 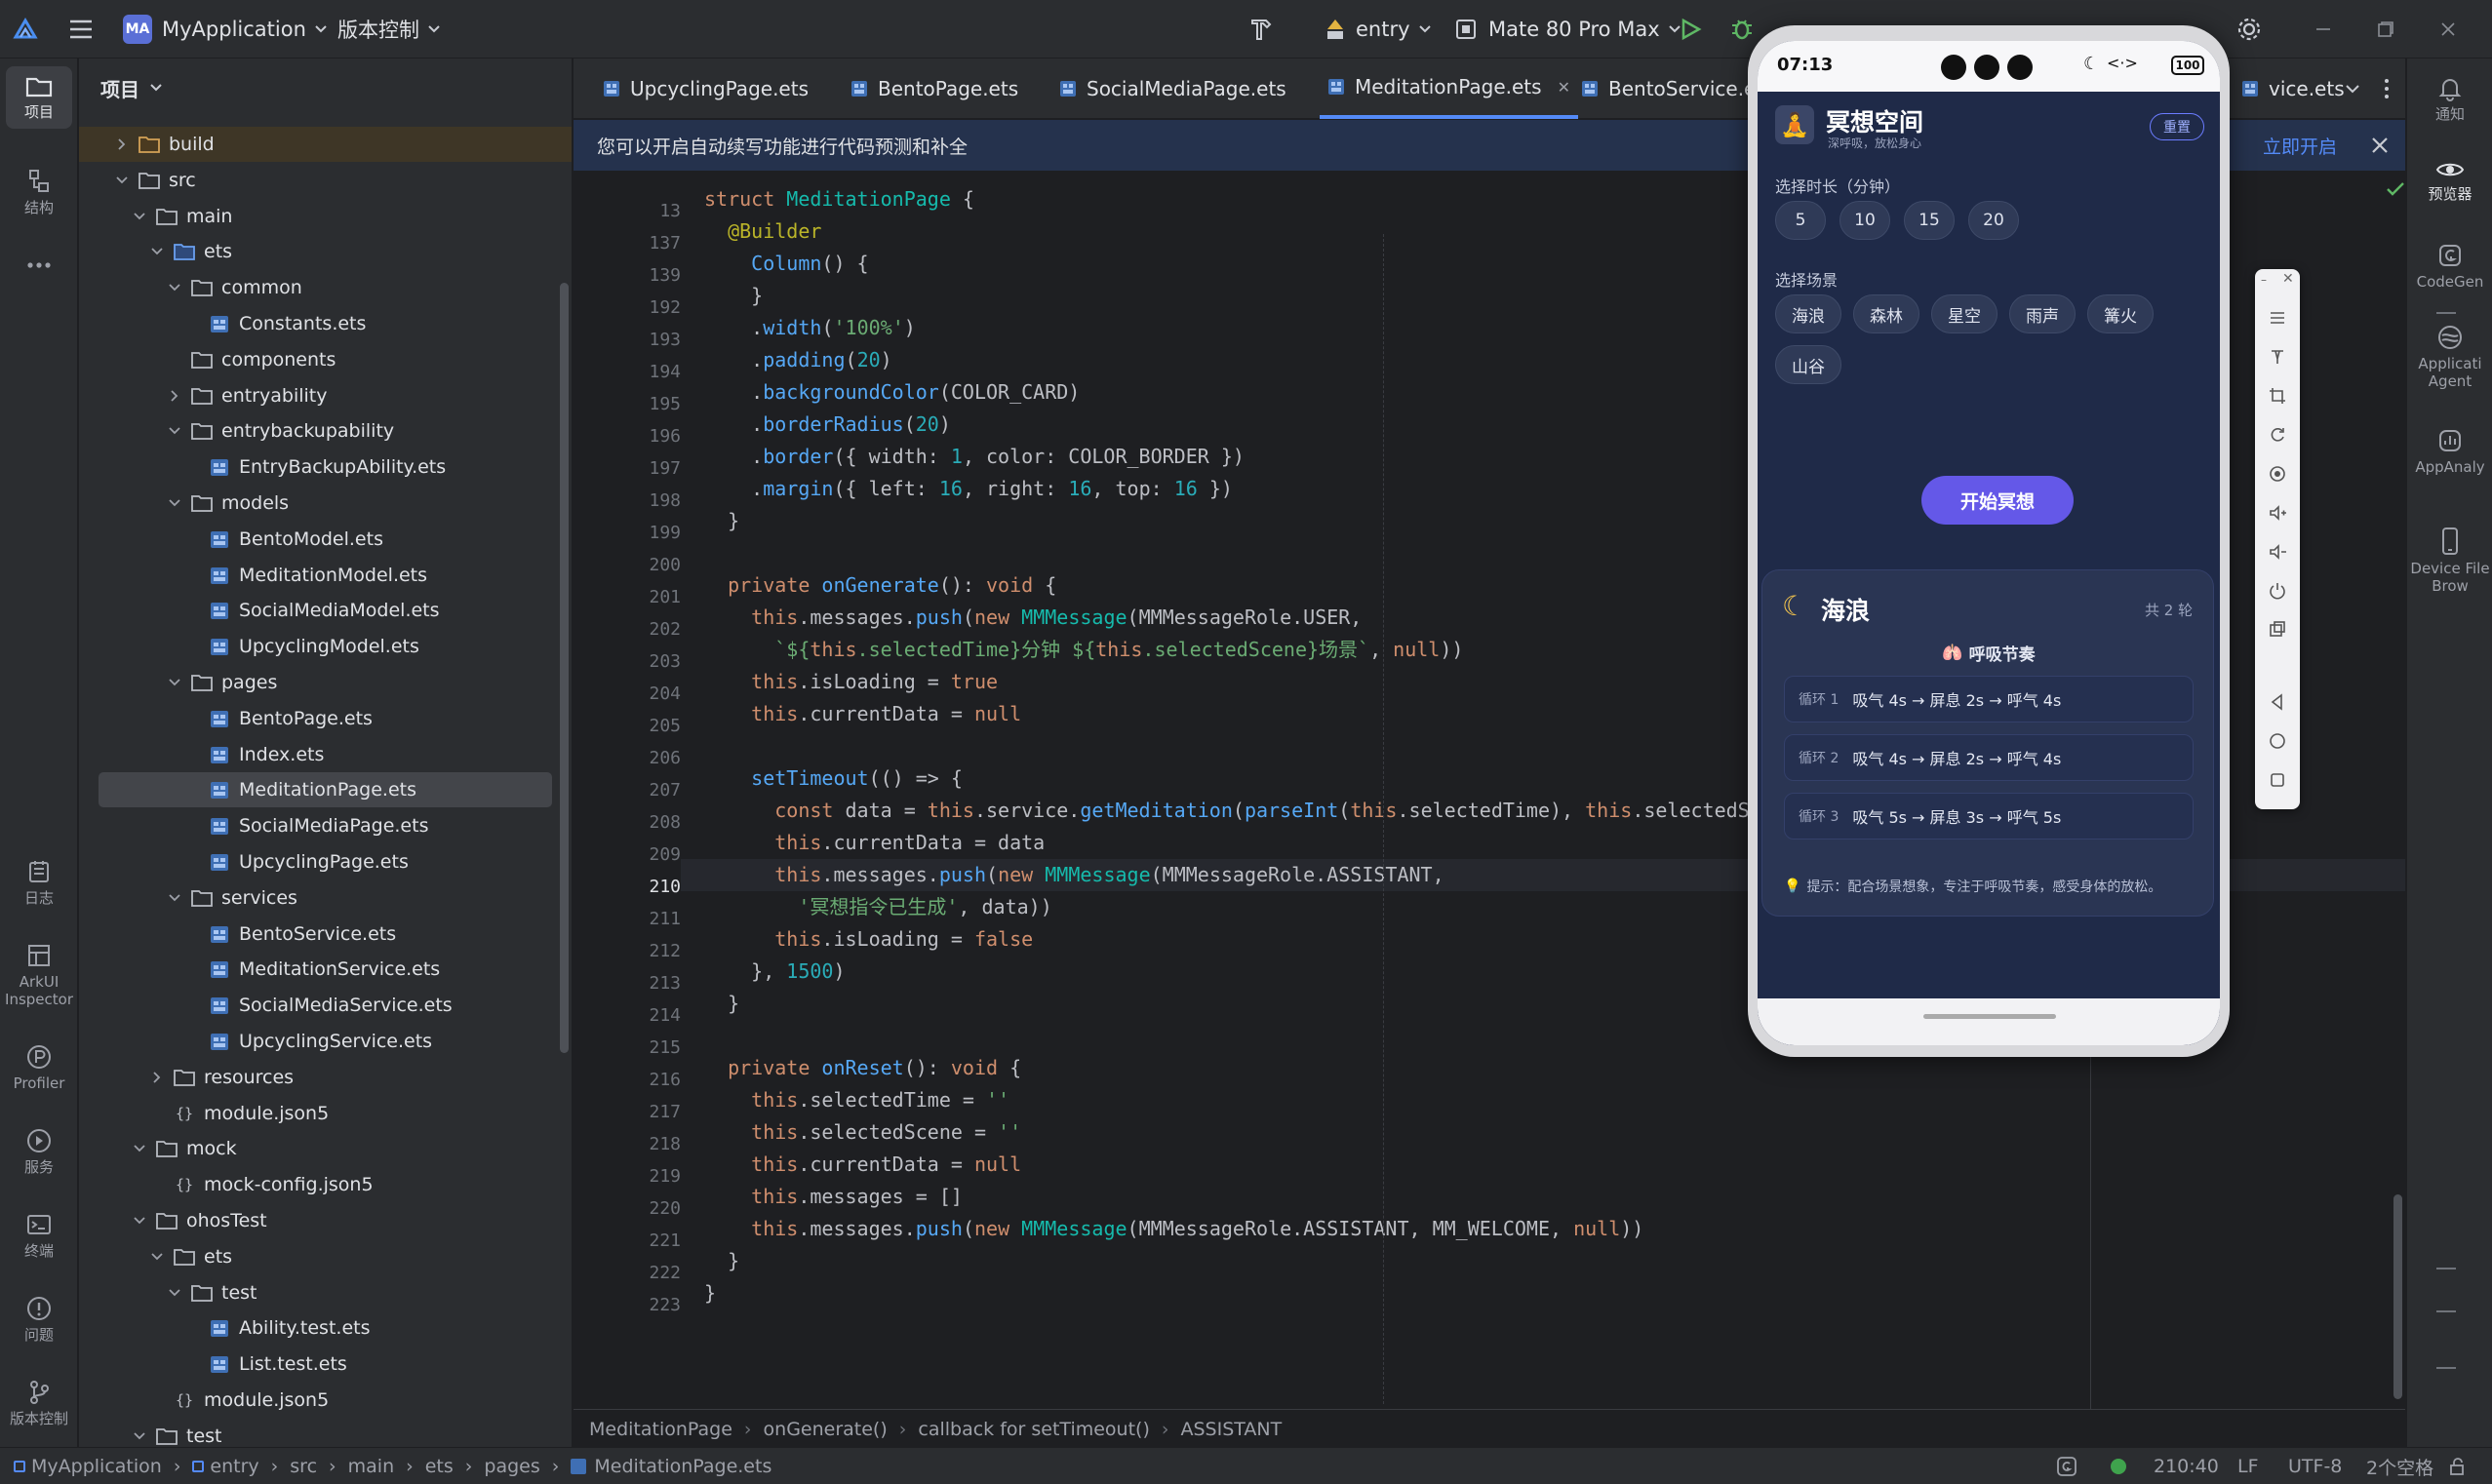 What do you see at coordinates (325, 861) in the screenshot?
I see `tree-file: UpcyclingPage.ets` at bounding box center [325, 861].